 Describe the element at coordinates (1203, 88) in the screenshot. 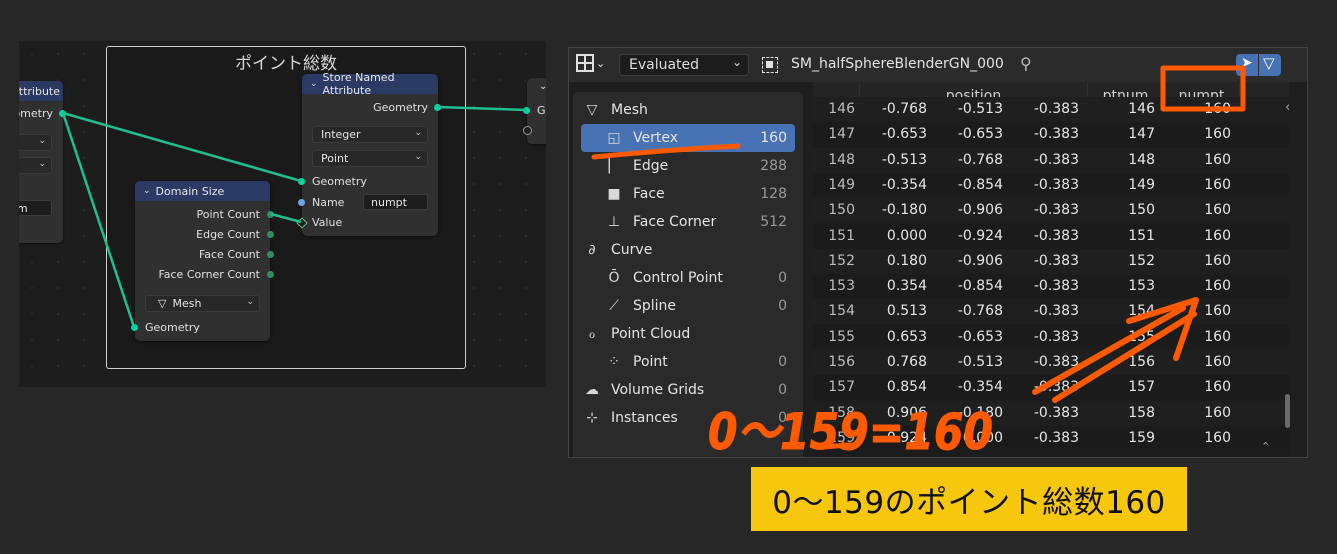

I see `numpt-highlight-box` at that location.